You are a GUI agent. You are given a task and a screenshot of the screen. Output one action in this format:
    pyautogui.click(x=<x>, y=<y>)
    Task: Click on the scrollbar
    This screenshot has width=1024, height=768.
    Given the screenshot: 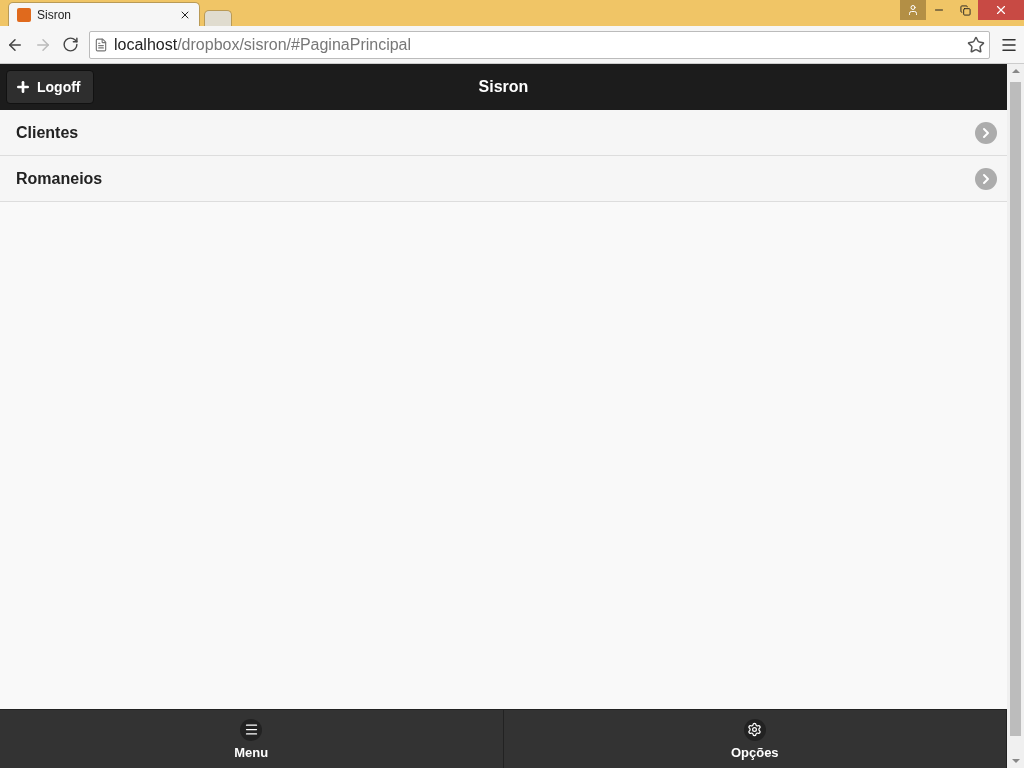 What is the action you would take?
    pyautogui.click(x=1015, y=416)
    